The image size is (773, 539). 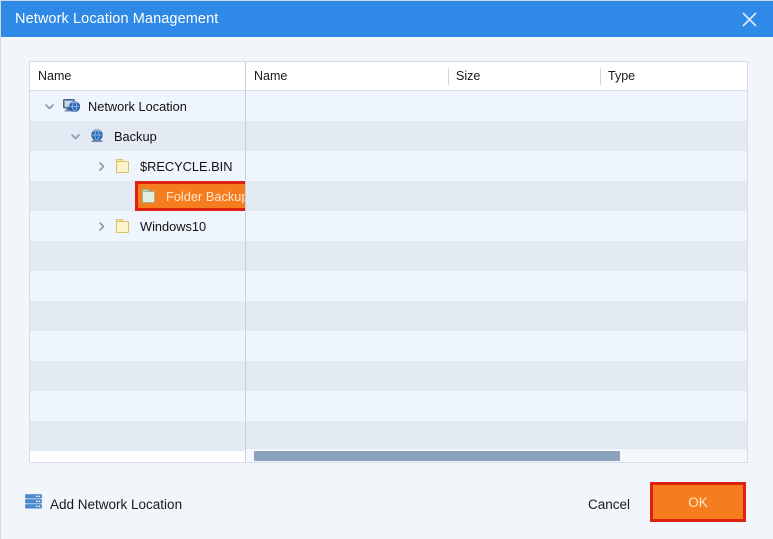 I want to click on tree-item-label: Network Location, so click(x=137, y=106).